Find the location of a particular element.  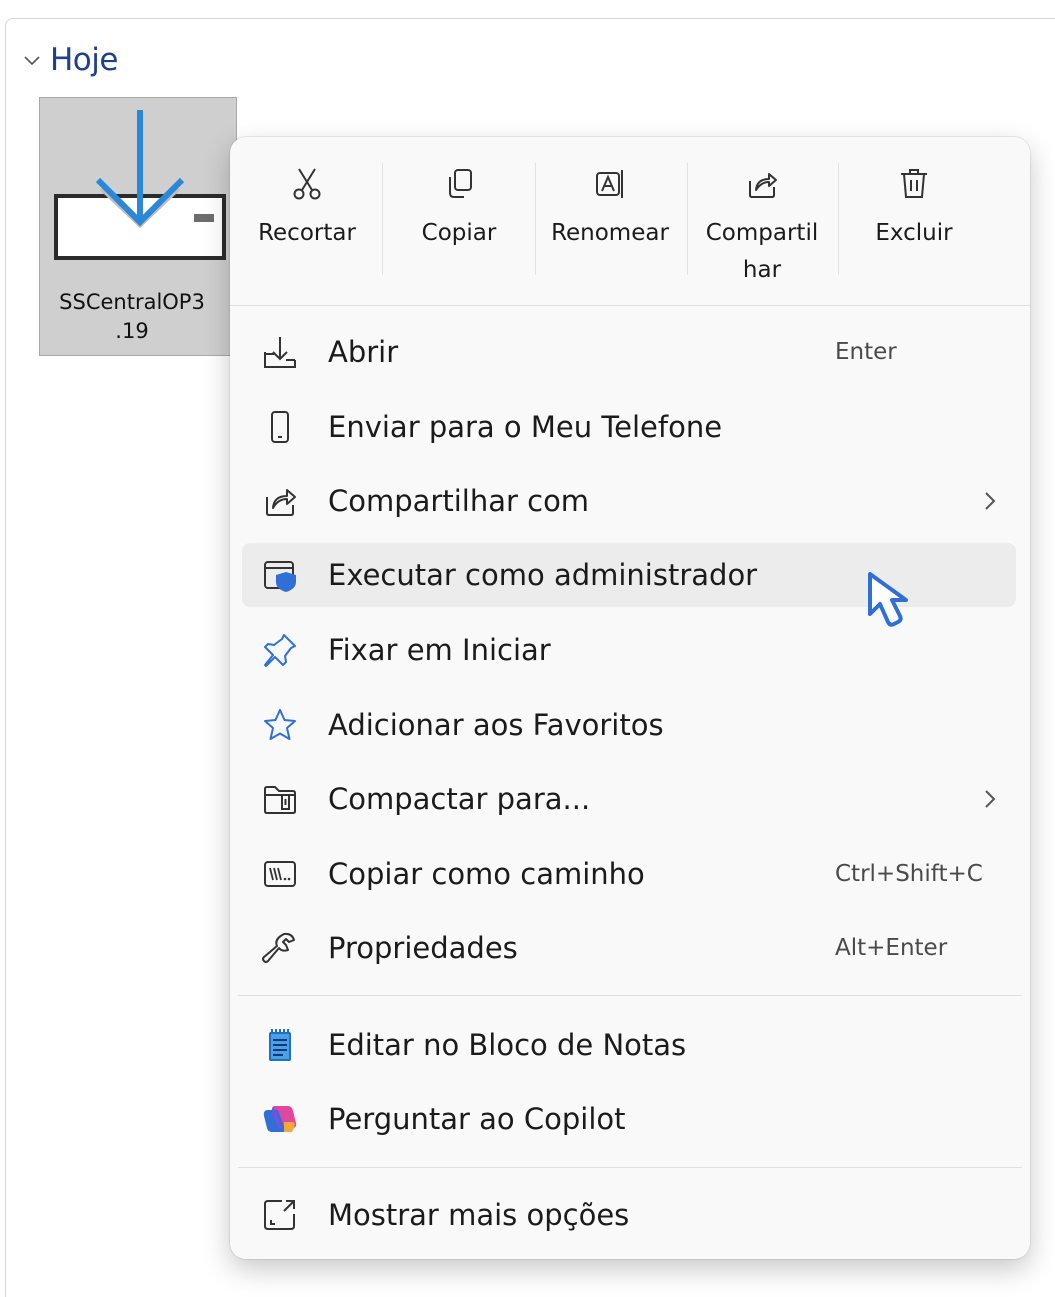

share-label: Compartil har is located at coordinates (762, 251).